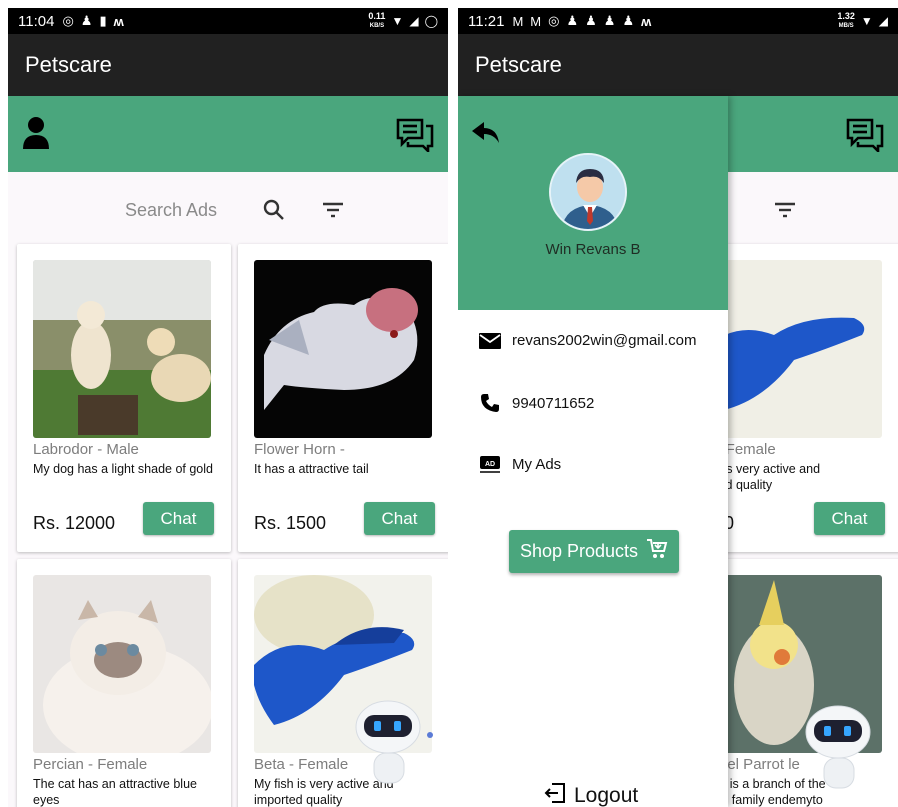  I want to click on my-ads-label: My Ads, so click(537, 464).